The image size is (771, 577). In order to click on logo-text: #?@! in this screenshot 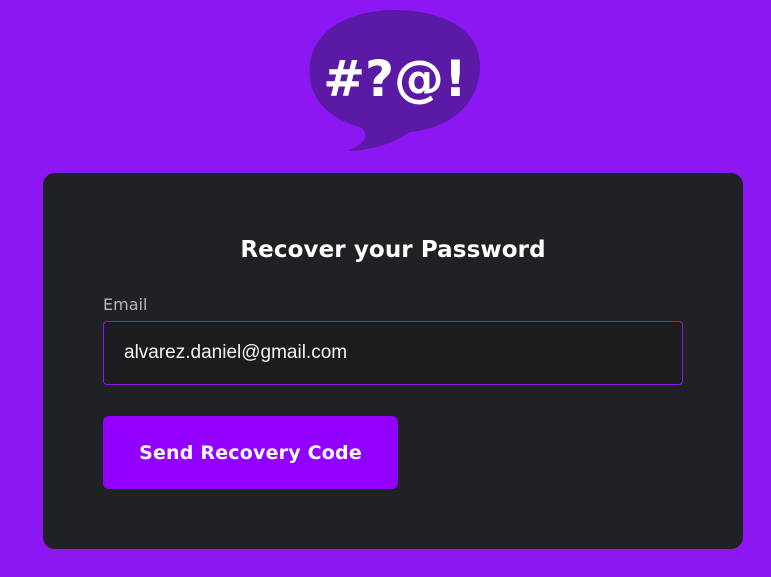, I will do `click(395, 79)`.